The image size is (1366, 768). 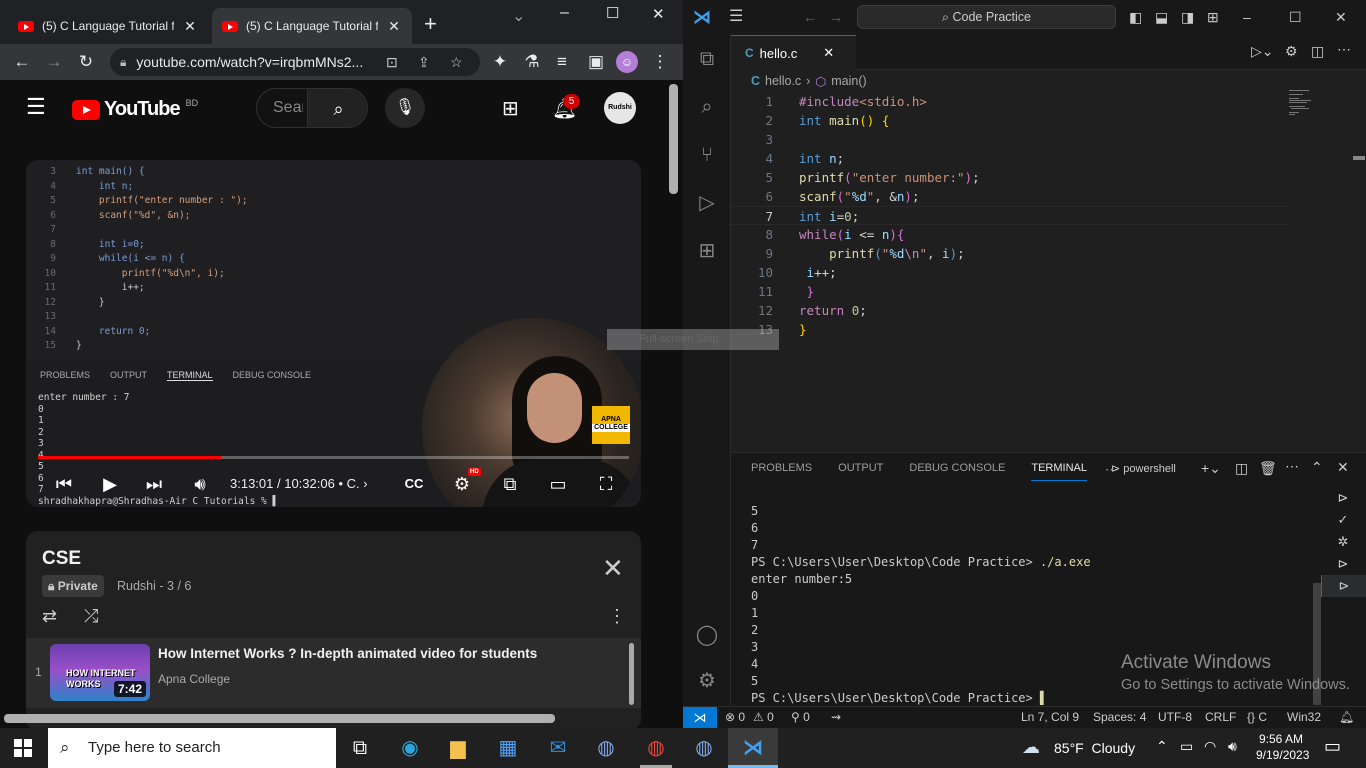 What do you see at coordinates (836, 717) in the screenshot?
I see `debug-launch-icon: ⇝` at bounding box center [836, 717].